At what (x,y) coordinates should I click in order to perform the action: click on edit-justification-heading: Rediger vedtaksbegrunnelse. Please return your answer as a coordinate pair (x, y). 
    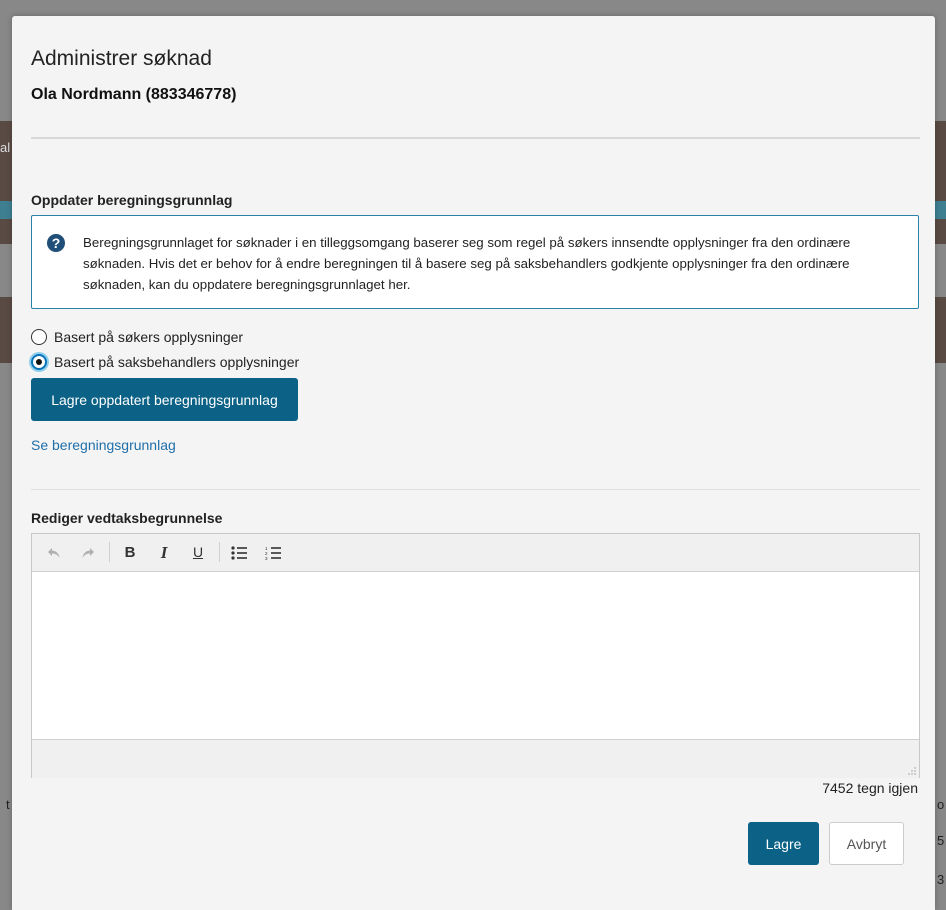
    Looking at the image, I should click on (127, 518).